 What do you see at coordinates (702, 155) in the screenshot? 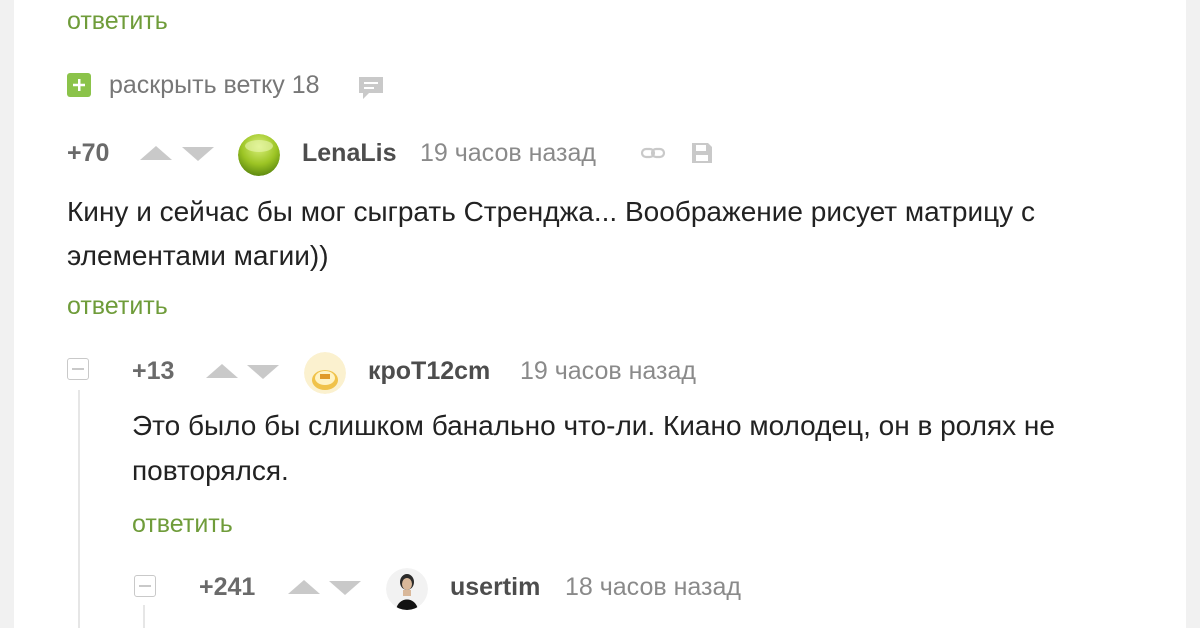
I see `save-icon` at bounding box center [702, 155].